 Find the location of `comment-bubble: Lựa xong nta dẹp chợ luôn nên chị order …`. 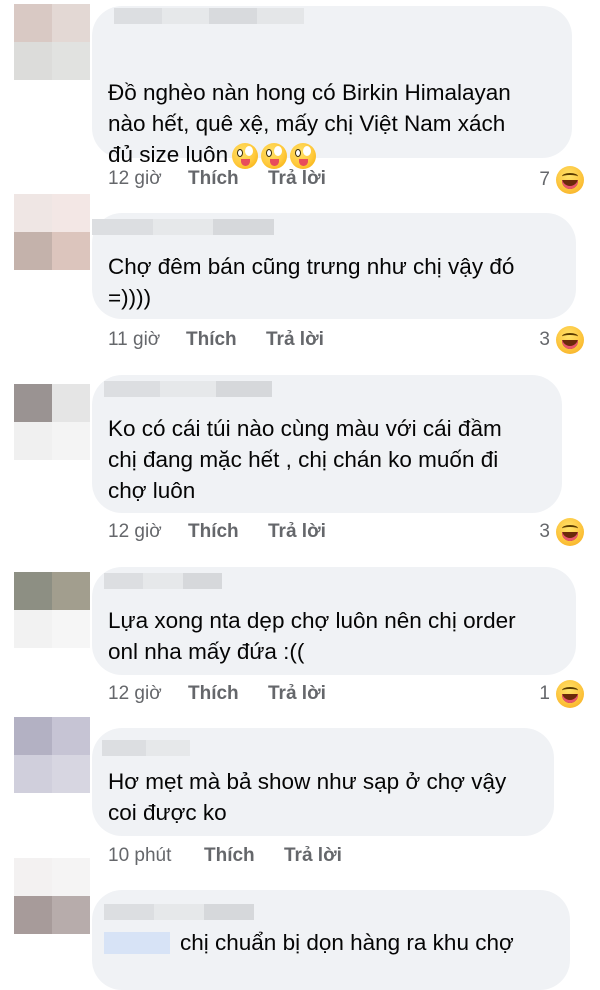

comment-bubble: Lựa xong nta dẹp chợ luôn nên chị order … is located at coordinates (334, 621).